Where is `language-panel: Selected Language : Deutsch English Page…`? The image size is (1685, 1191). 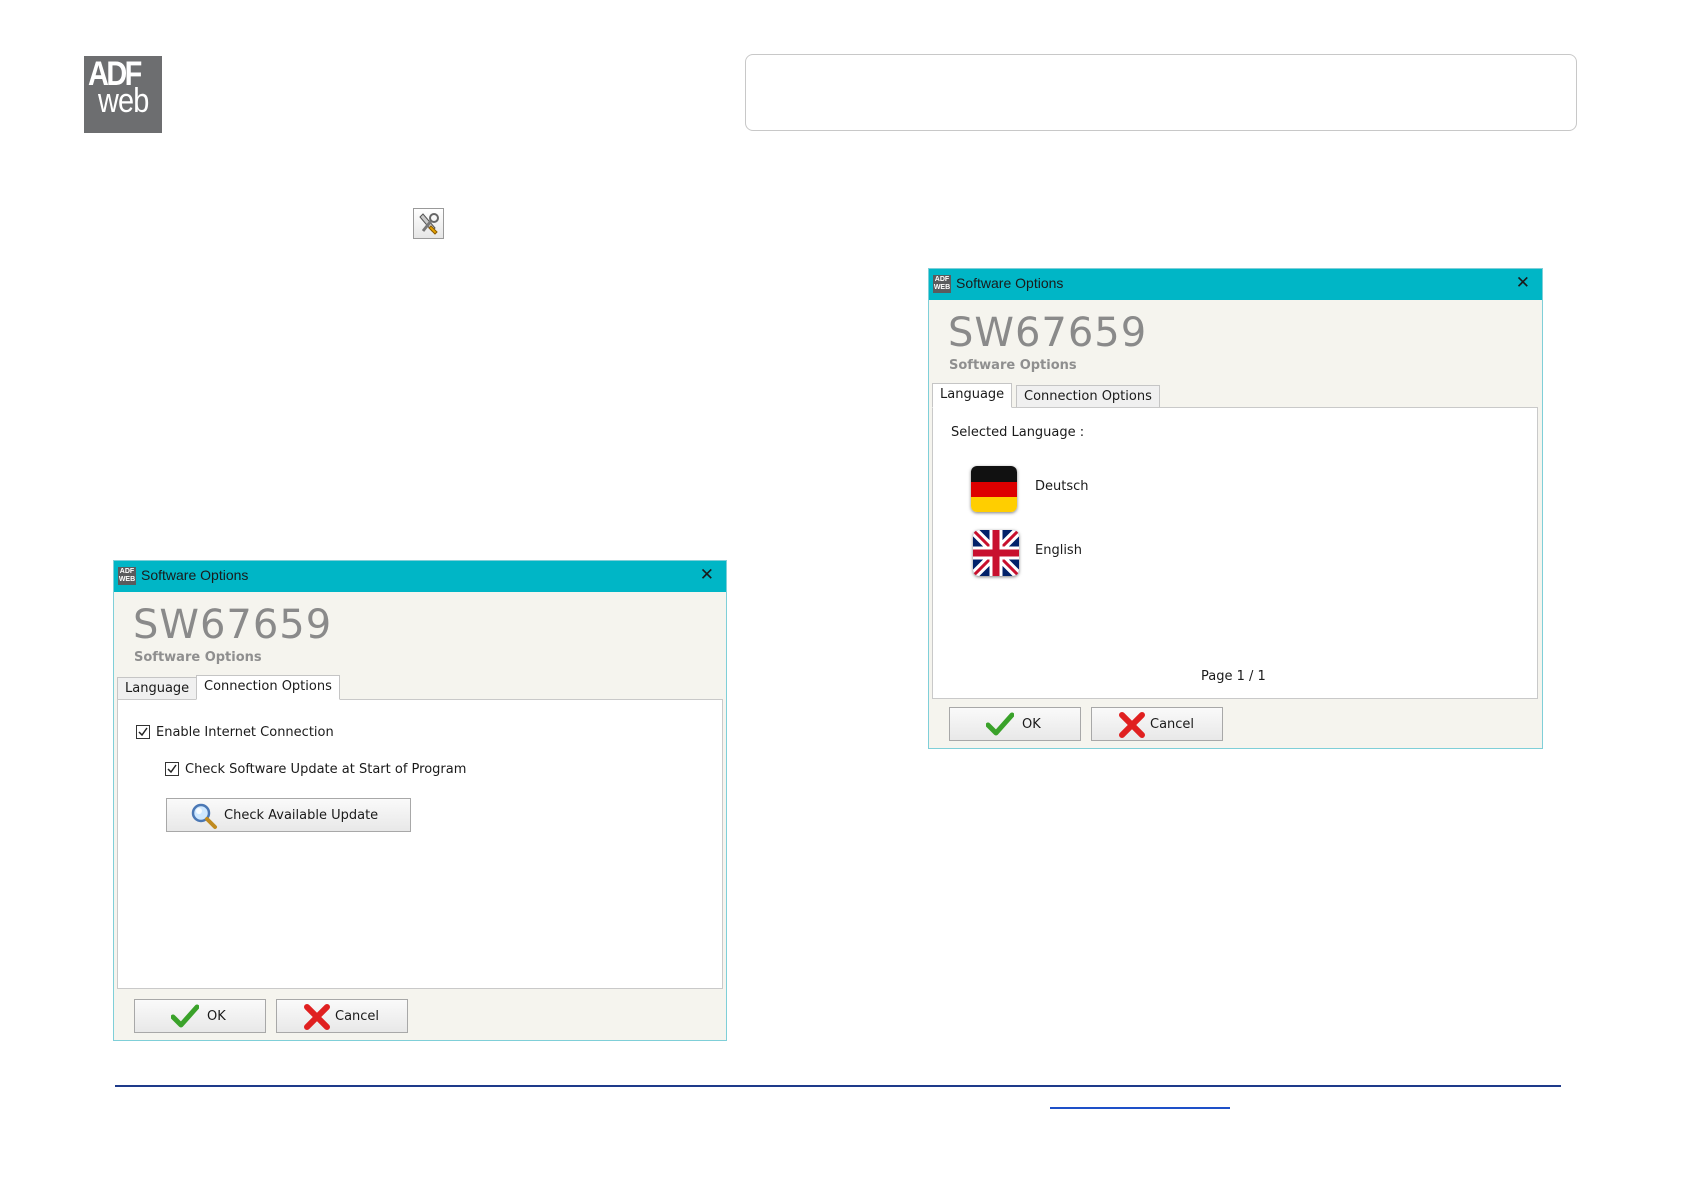
language-panel: Selected Language : Deutsch English Page… is located at coordinates (1235, 553).